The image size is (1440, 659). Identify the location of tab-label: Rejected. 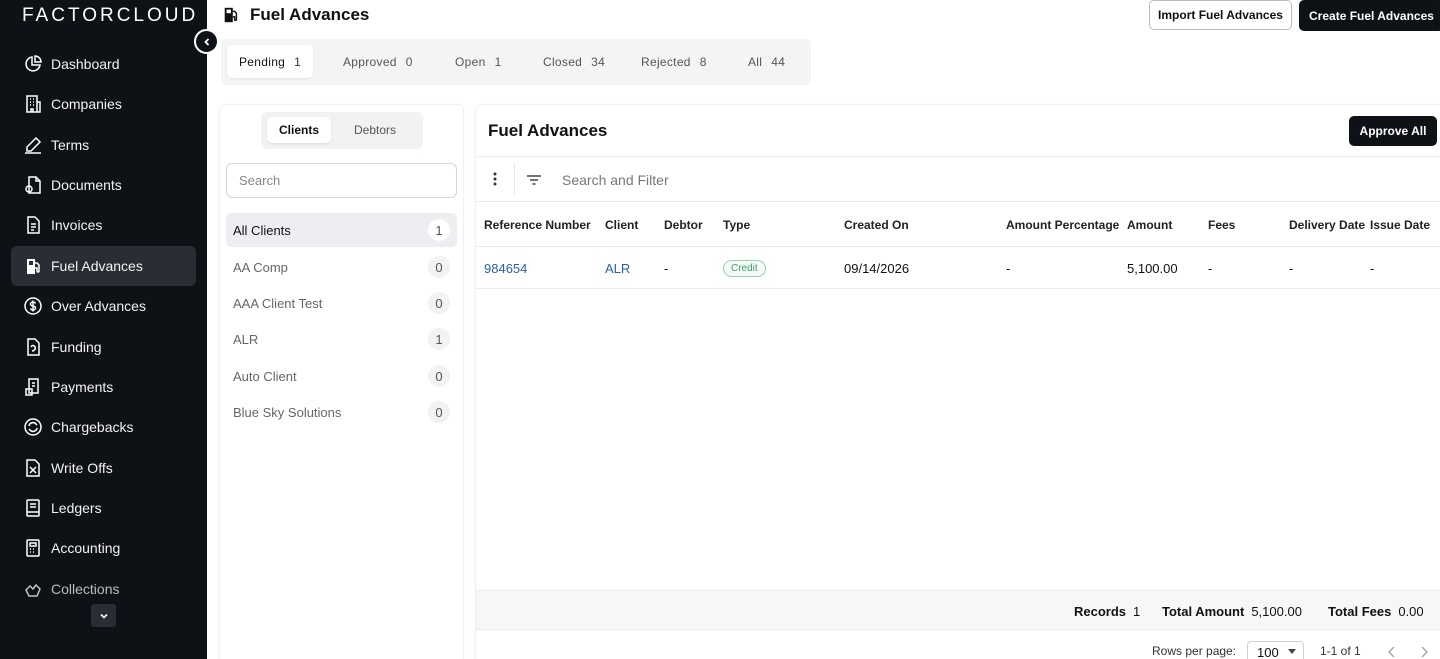
(666, 61).